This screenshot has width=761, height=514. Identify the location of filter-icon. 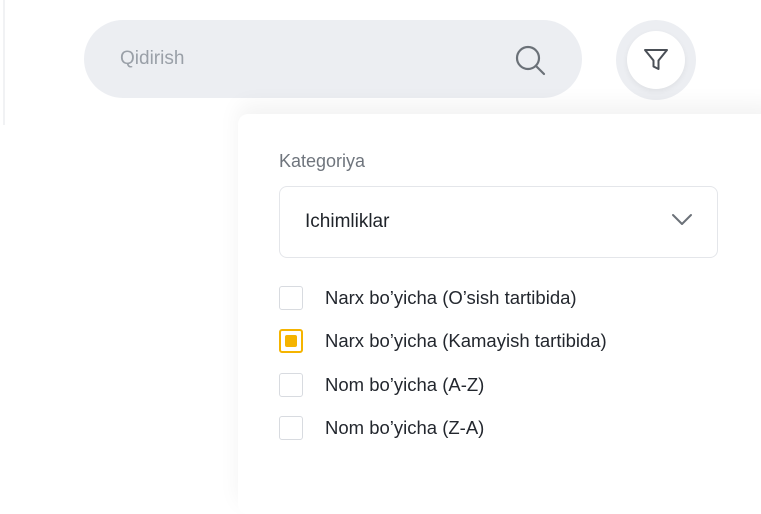
(656, 59).